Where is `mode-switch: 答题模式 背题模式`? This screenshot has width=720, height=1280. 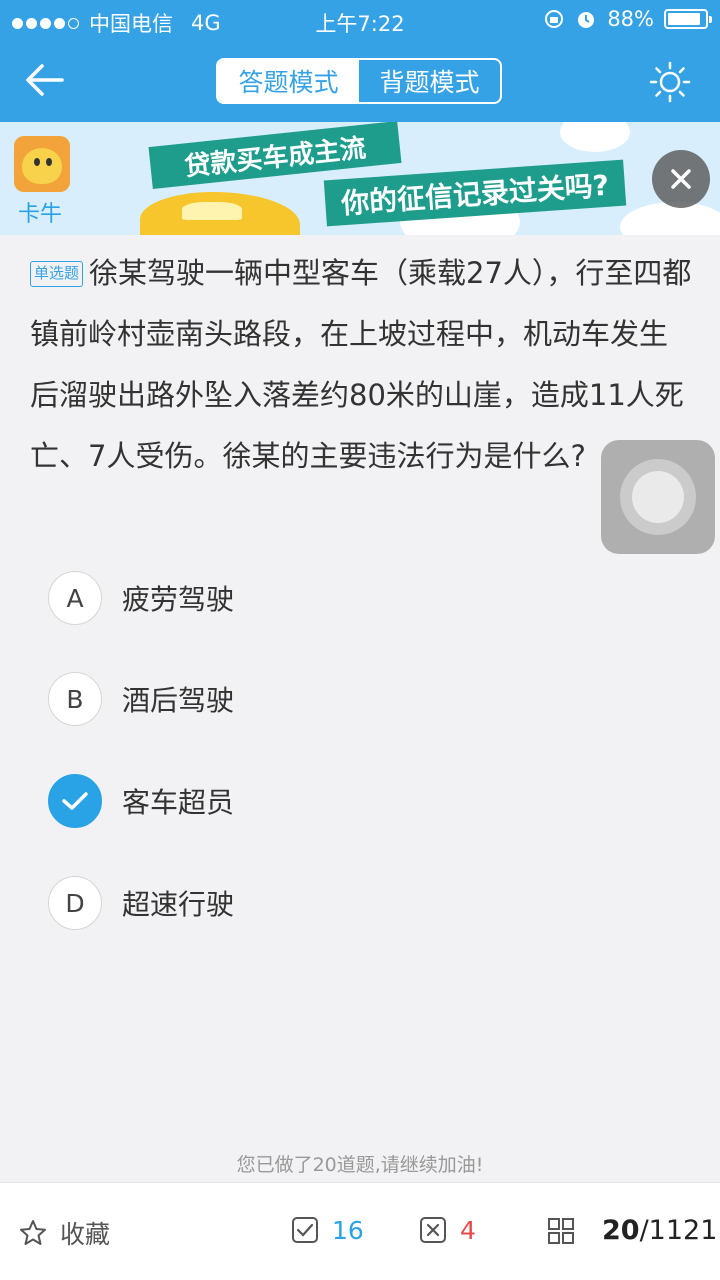 mode-switch: 答题模式 背题模式 is located at coordinates (359, 81).